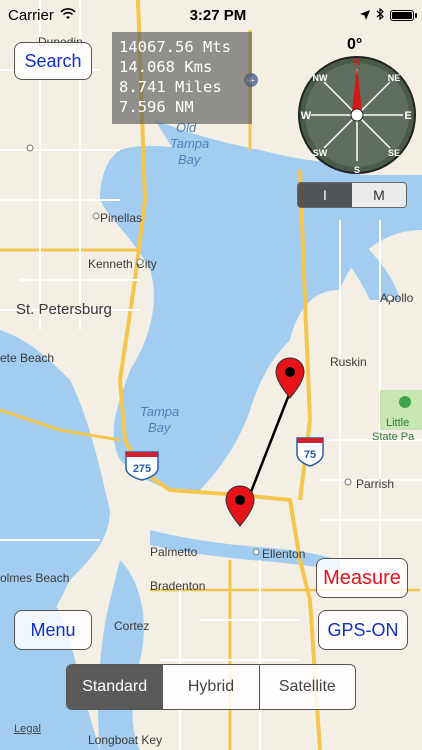 This screenshot has height=750, width=422. Describe the element at coordinates (156, 107) in the screenshot. I see `distance-nautical-miles: 7.596 NM` at that location.